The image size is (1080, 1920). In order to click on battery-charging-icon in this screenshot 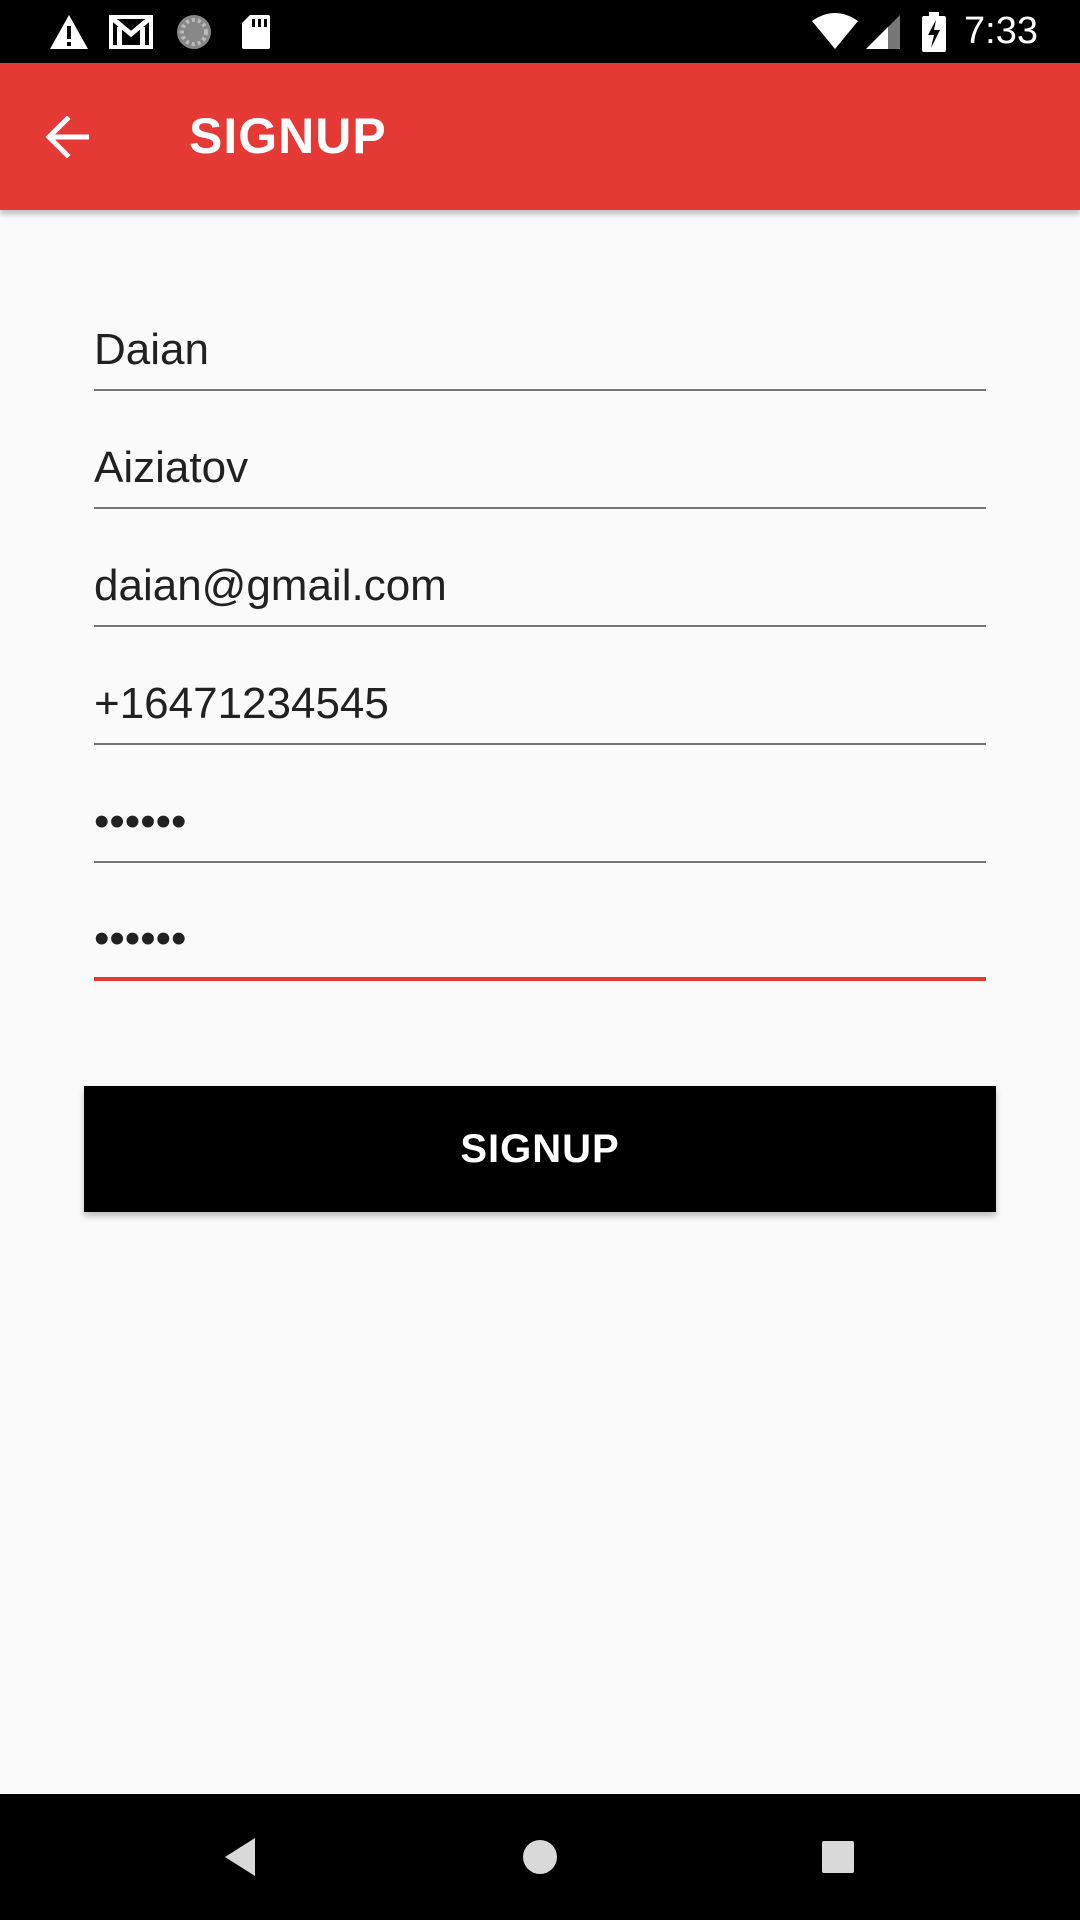, I will do `click(934, 31)`.